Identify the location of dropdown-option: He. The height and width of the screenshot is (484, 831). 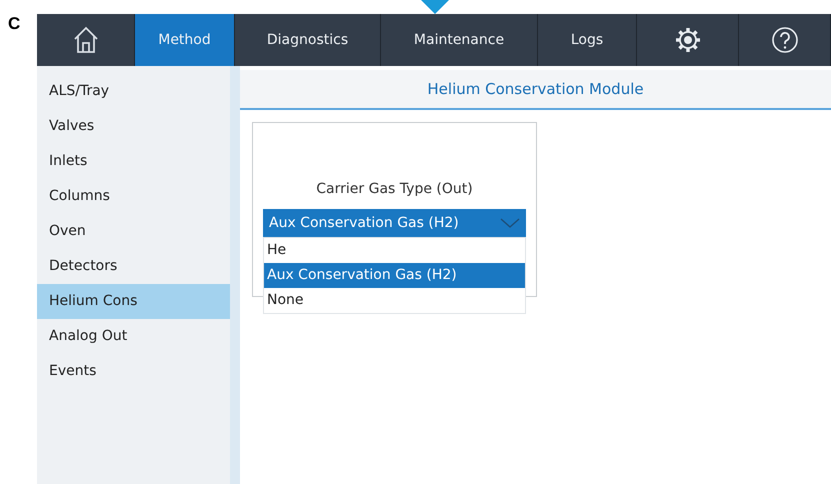
(394, 250).